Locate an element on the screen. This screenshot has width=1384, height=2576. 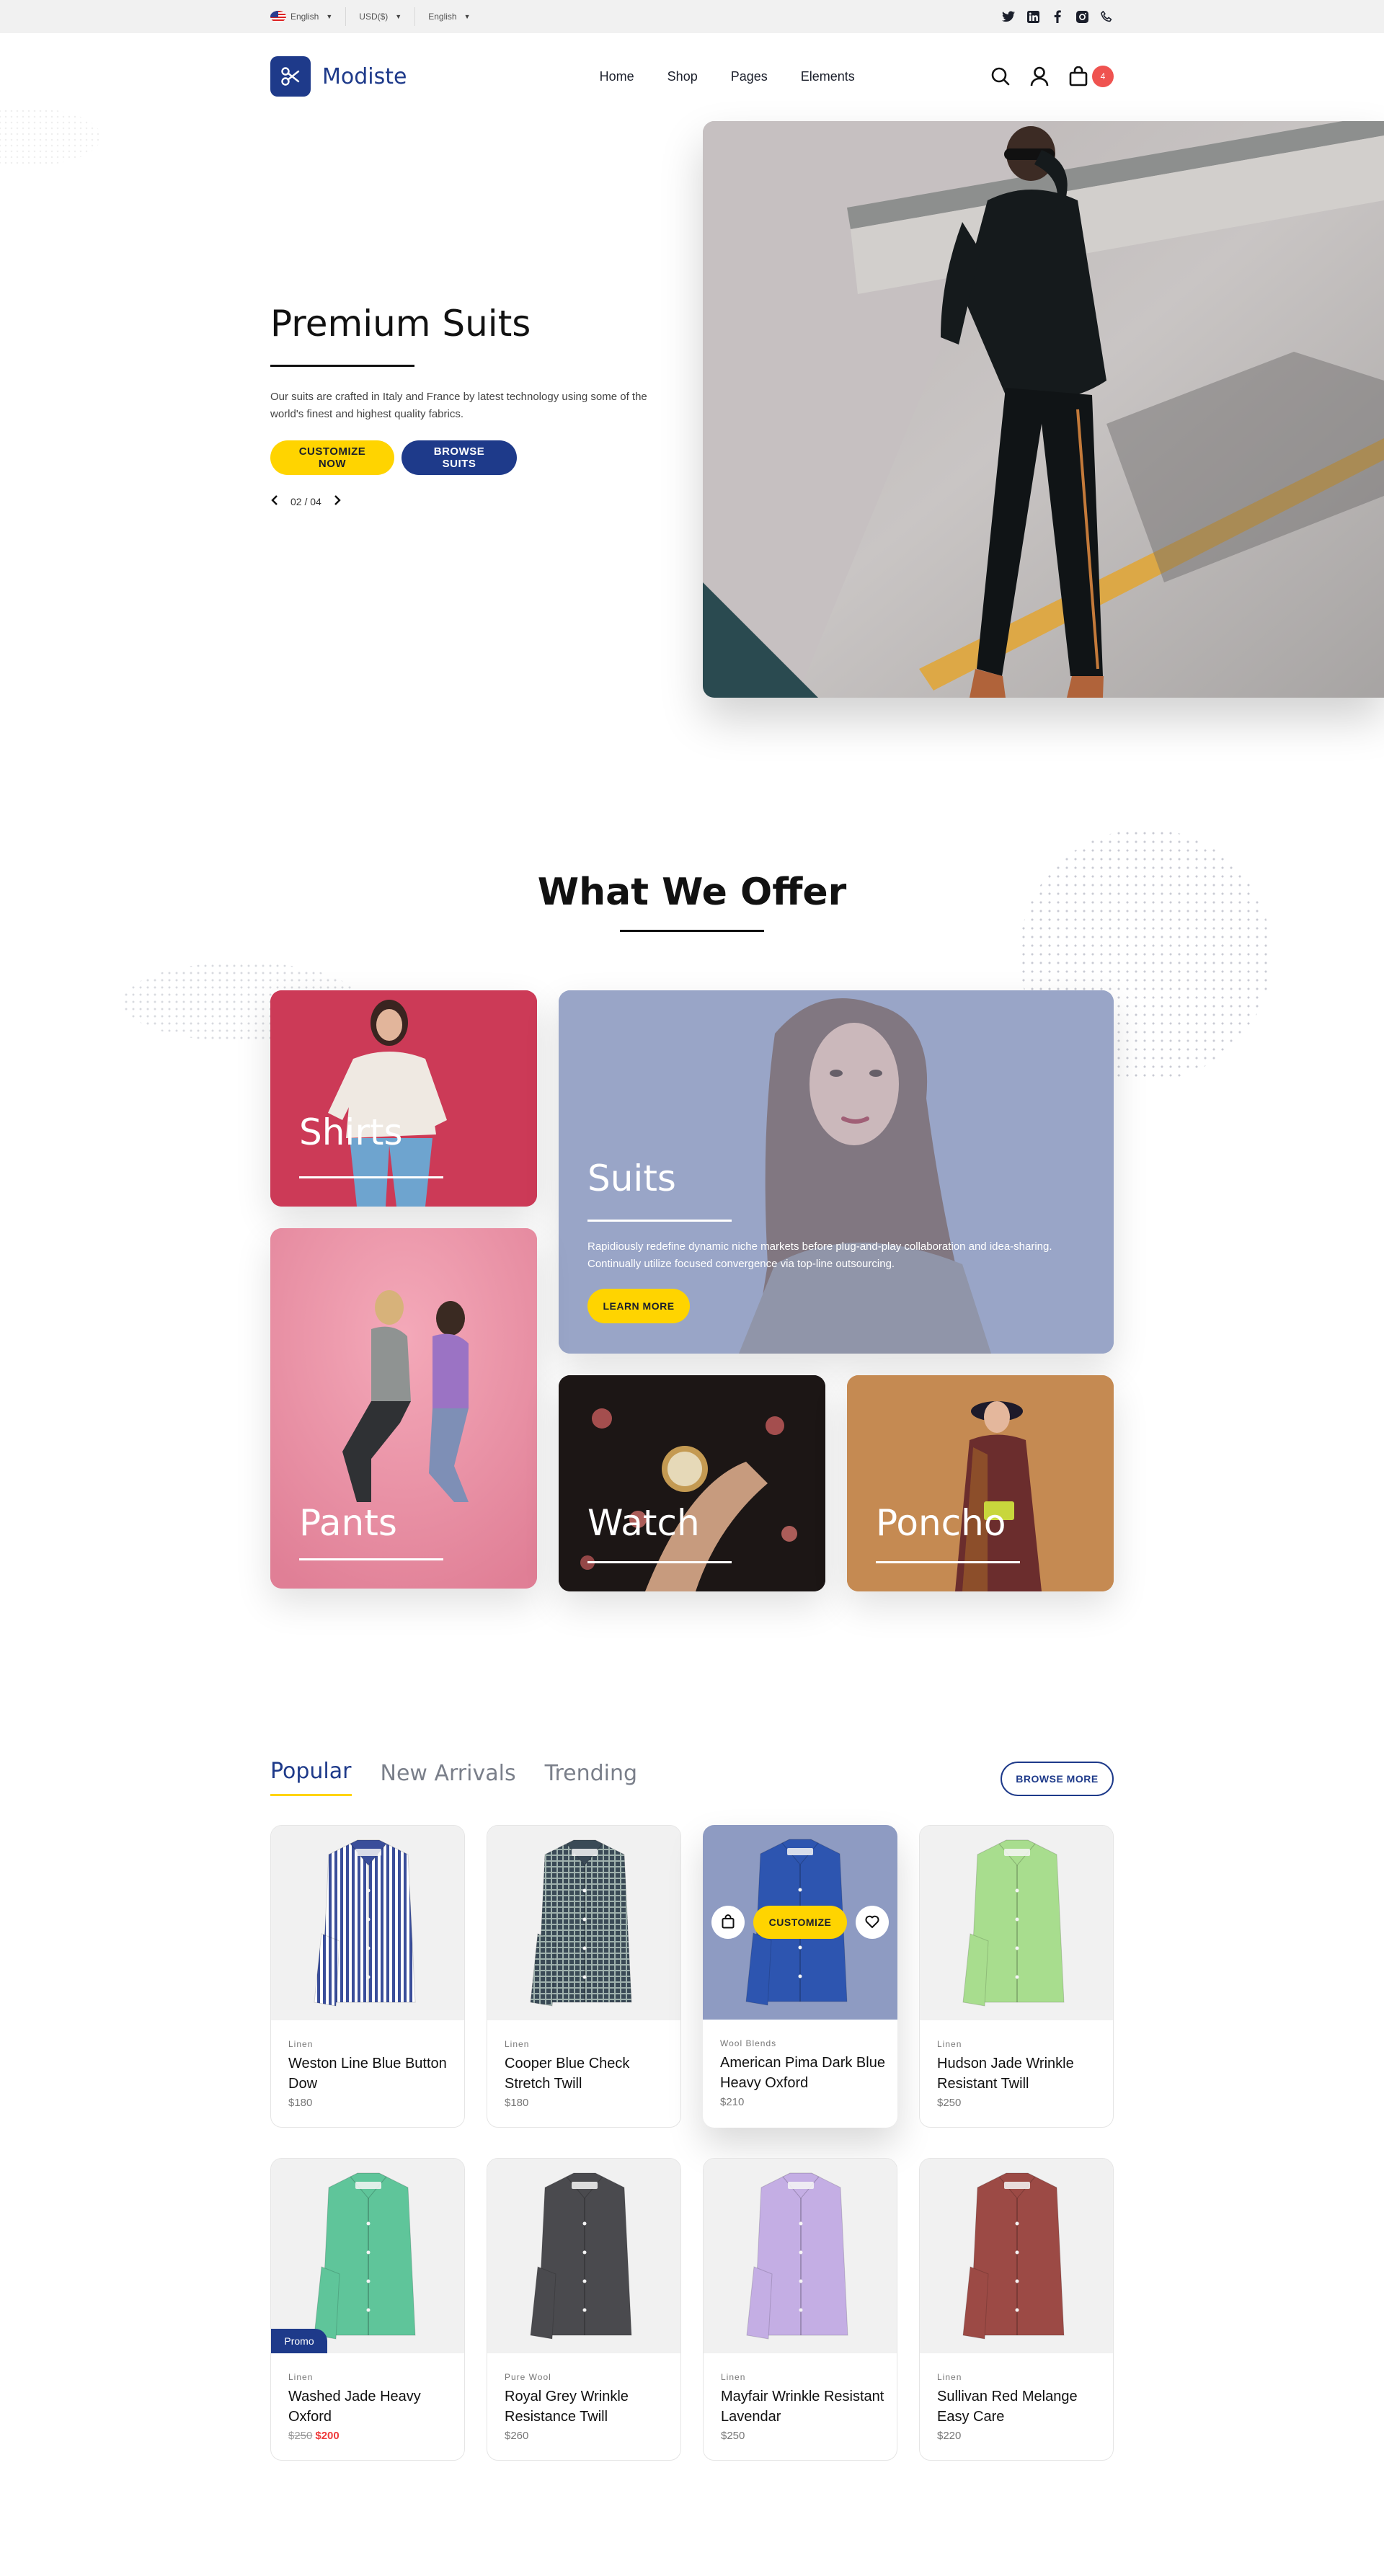
hero-decoration is located at coordinates (50, 137).